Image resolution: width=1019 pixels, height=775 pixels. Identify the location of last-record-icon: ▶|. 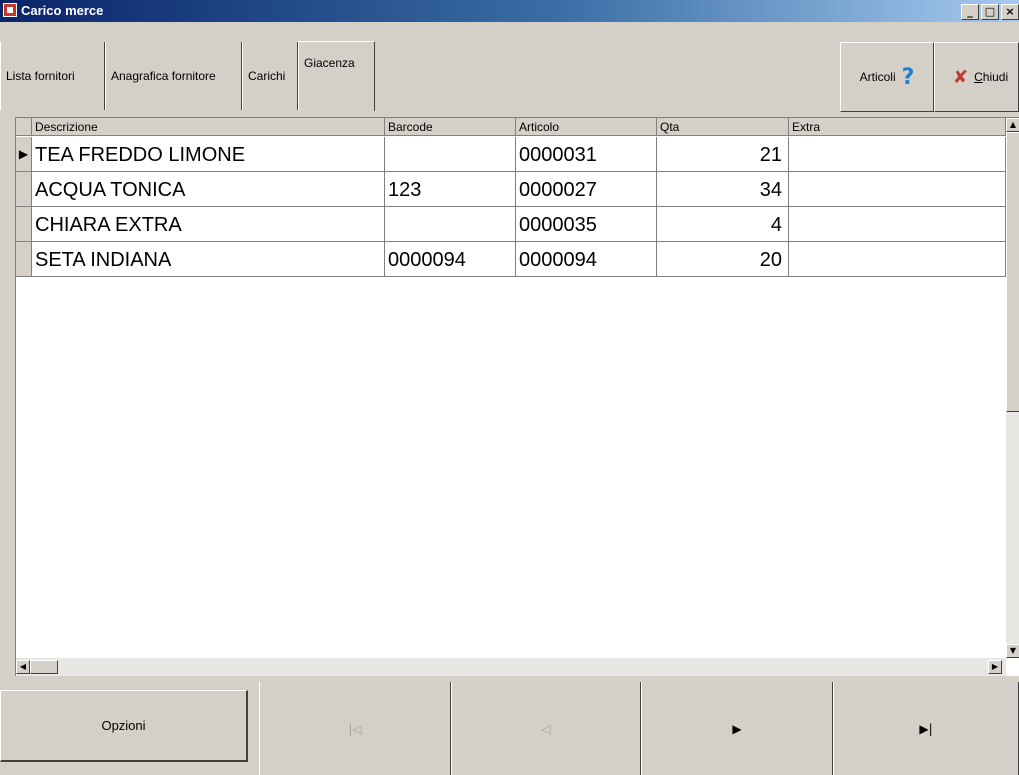
(926, 728).